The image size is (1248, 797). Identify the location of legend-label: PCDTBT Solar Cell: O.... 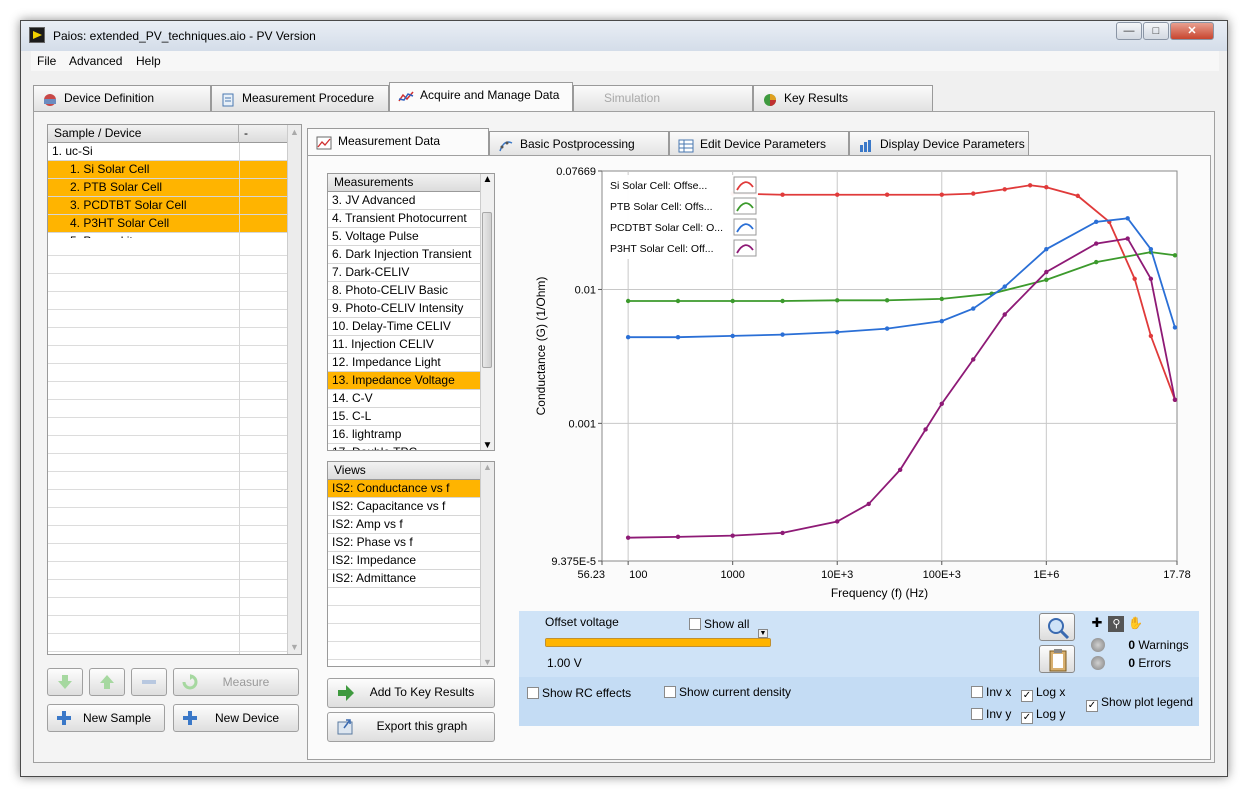
(666, 228).